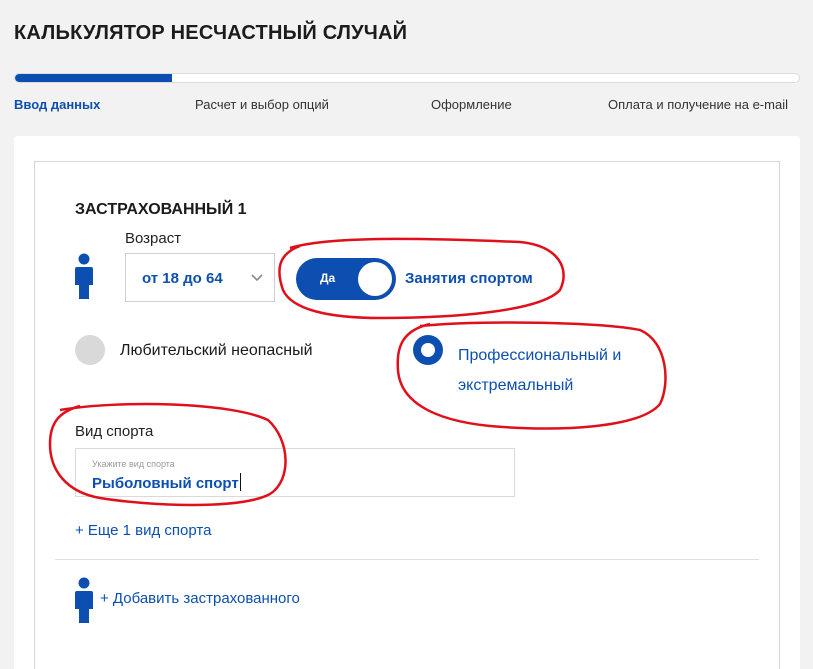 The height and width of the screenshot is (669, 813). I want to click on radio-professional-label: Профессиональный и экстремальный, so click(558, 371).